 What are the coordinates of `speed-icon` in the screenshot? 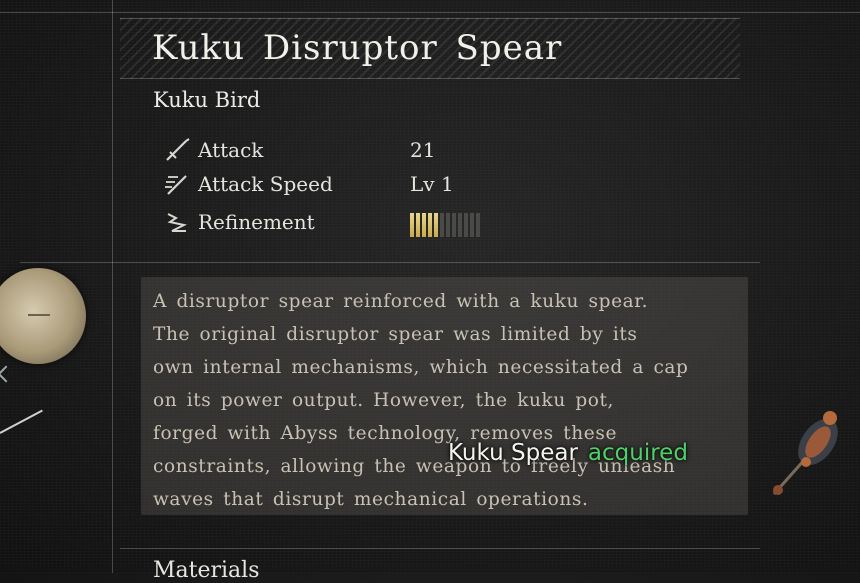 It's located at (177, 184).